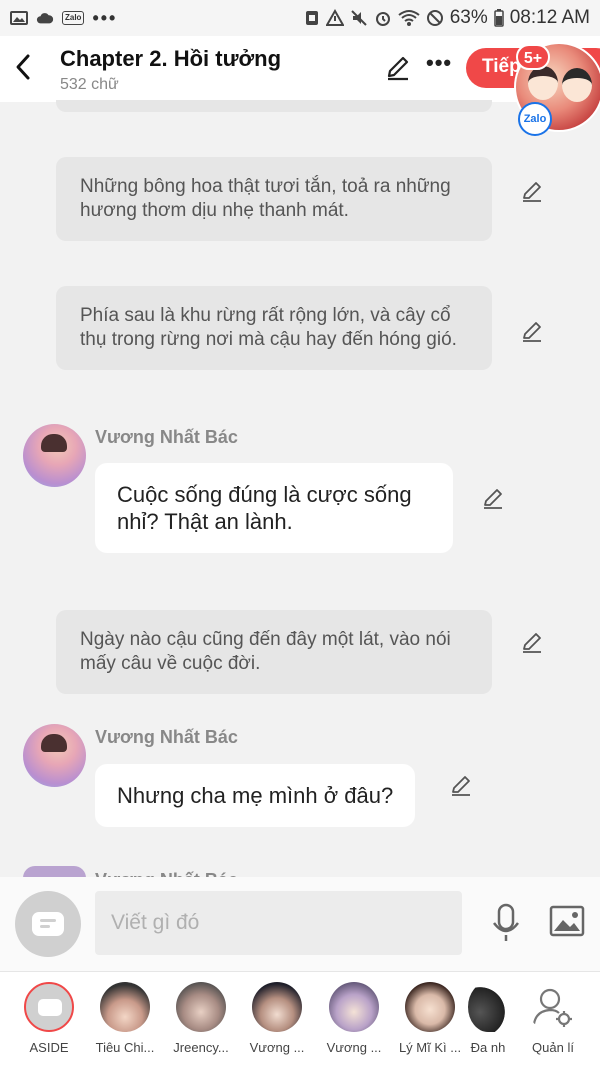 Image resolution: width=600 pixels, height=1067 pixels. I want to click on message-composer, so click(300, 924).